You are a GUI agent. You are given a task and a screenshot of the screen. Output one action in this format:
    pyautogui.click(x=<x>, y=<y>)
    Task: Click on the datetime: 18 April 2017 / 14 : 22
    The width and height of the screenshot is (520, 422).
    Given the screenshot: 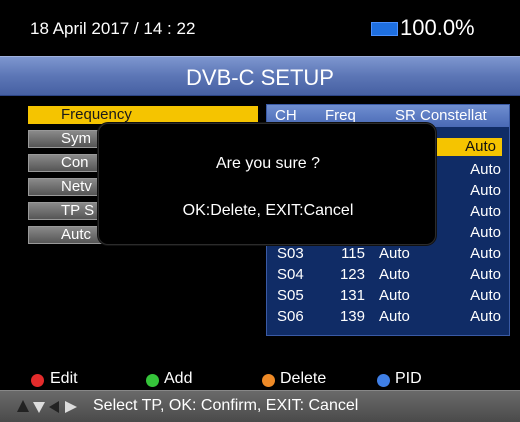 What is the action you would take?
    pyautogui.click(x=113, y=28)
    